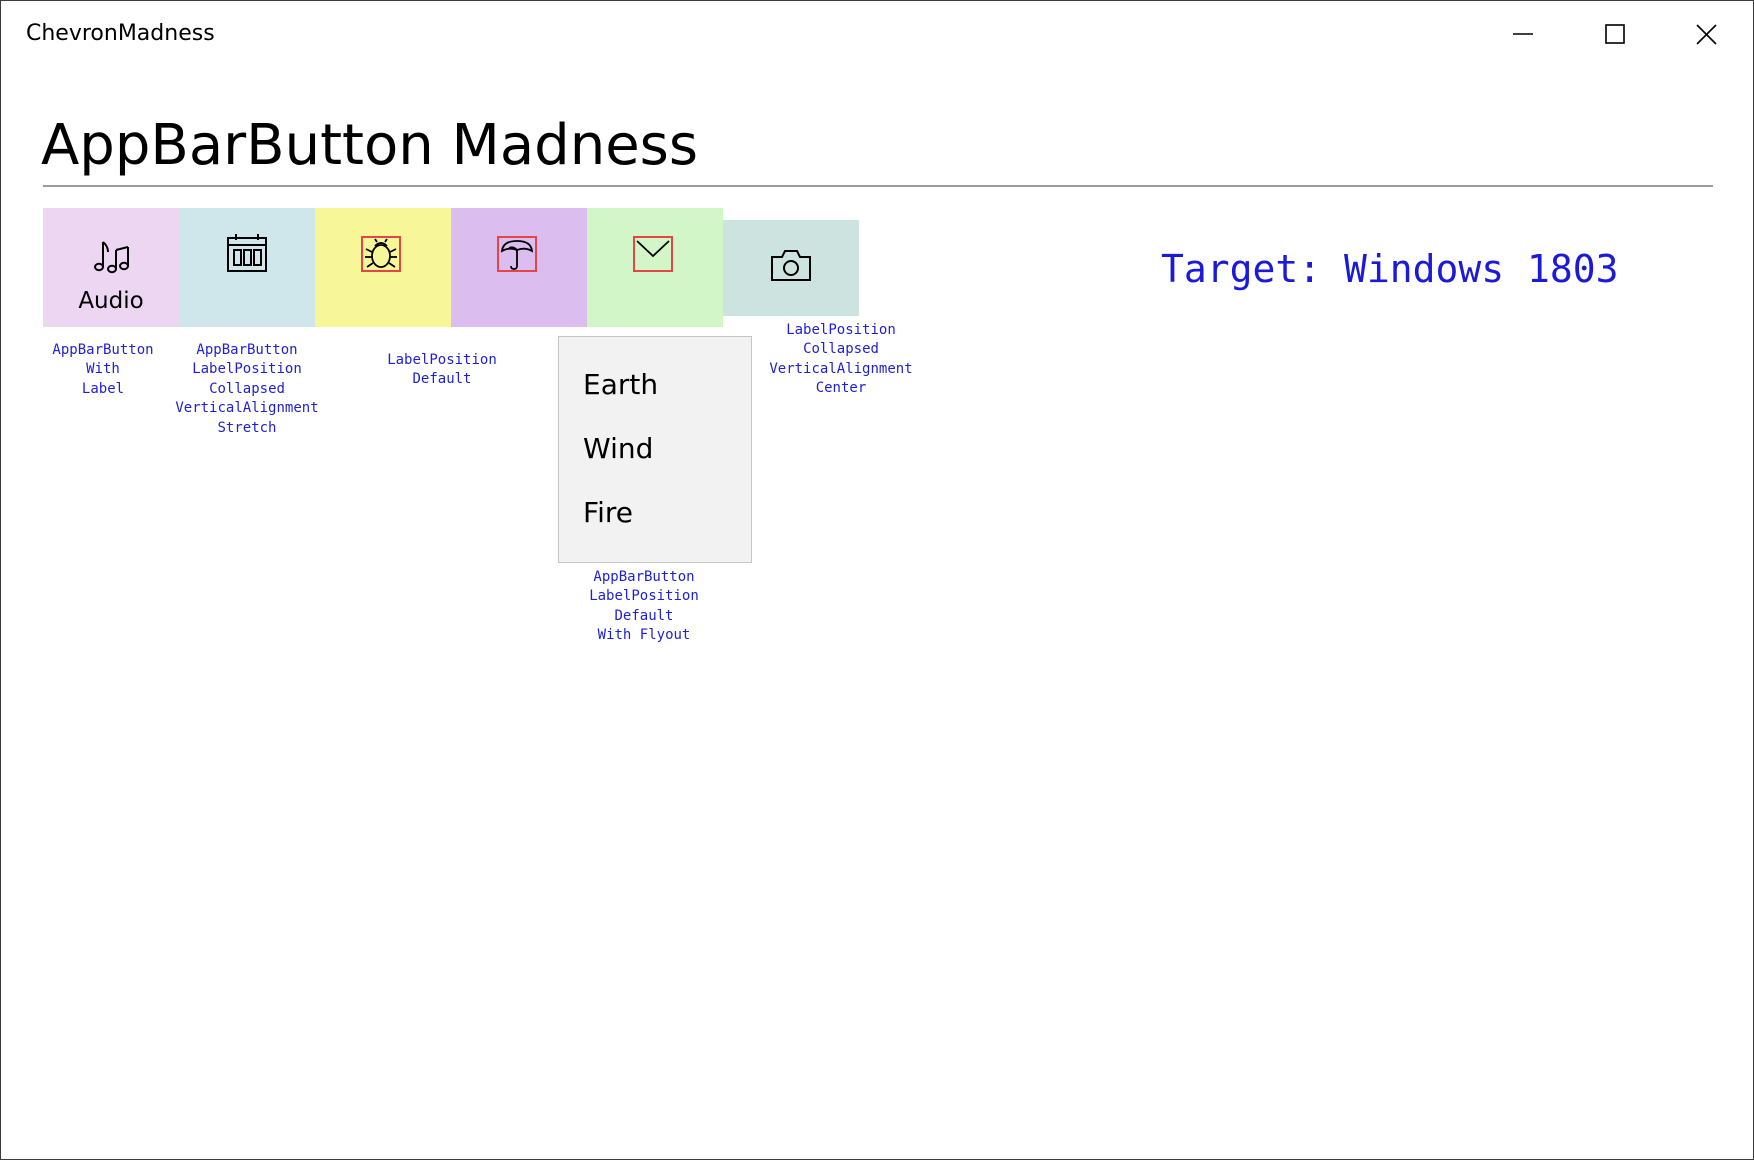  I want to click on maximize-button, so click(1615, 35).